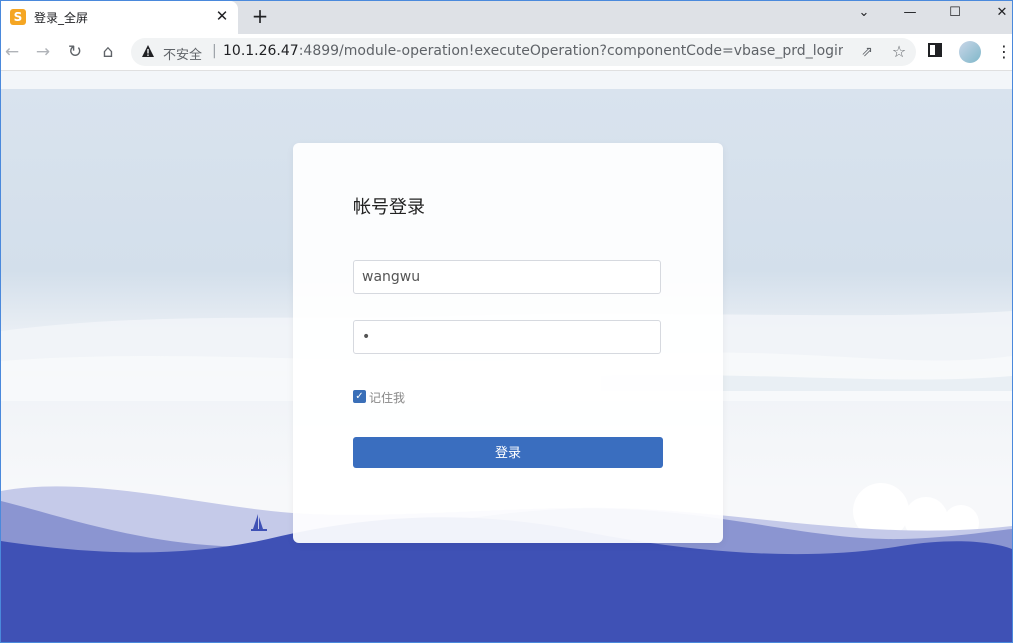 Image resolution: width=1013 pixels, height=643 pixels. What do you see at coordinates (1004, 52) in the screenshot?
I see `menu-dots-icon: ⋮` at bounding box center [1004, 52].